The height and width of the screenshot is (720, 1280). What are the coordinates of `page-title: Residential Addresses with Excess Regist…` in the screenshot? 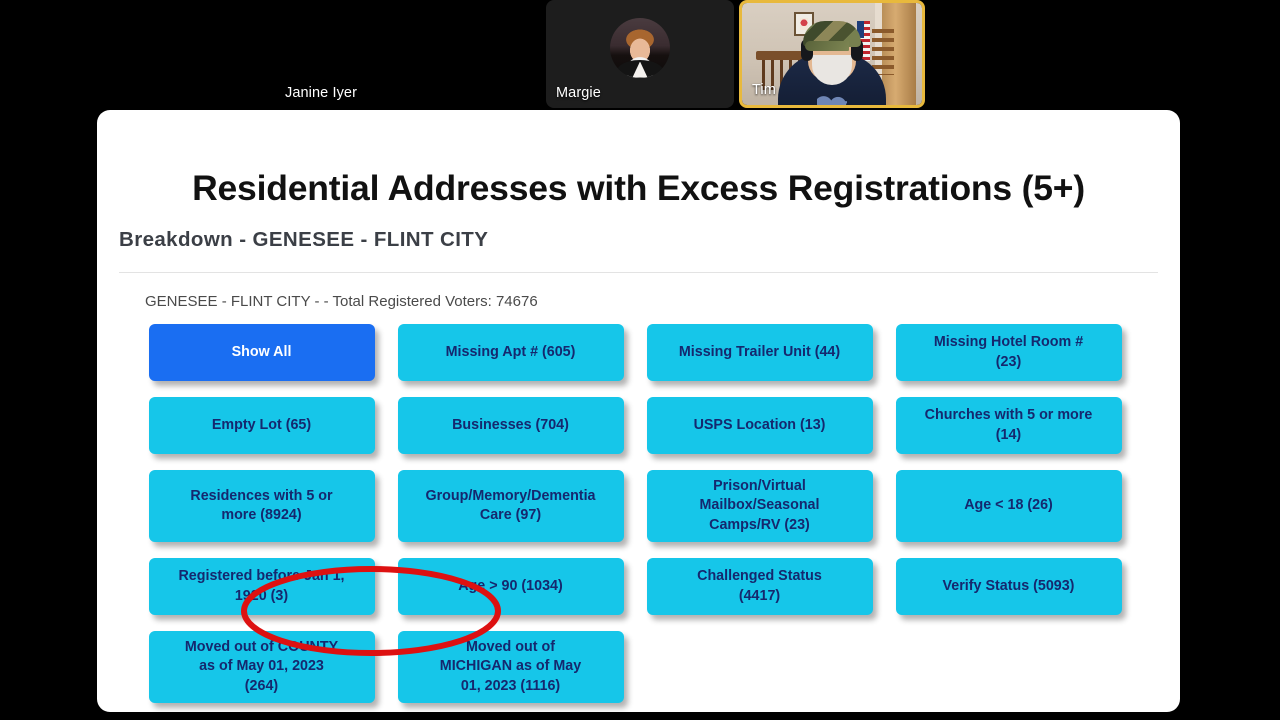 It's located at (638, 188).